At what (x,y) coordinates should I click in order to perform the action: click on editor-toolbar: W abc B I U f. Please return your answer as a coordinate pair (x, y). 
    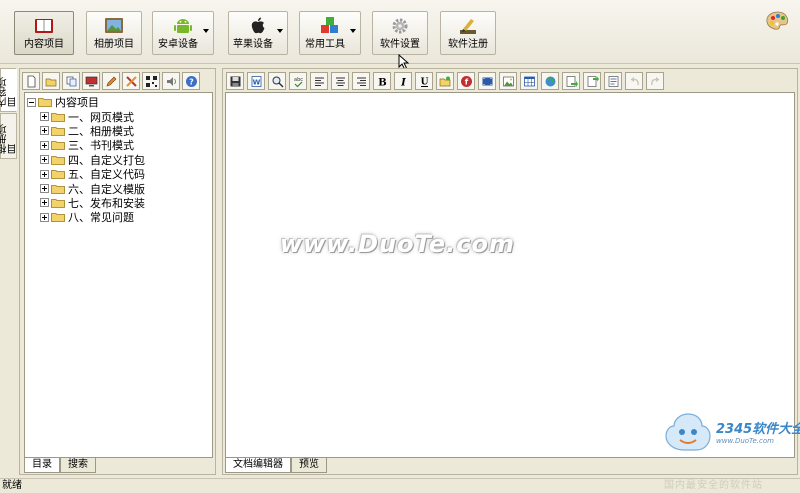
    Looking at the image, I should click on (445, 81).